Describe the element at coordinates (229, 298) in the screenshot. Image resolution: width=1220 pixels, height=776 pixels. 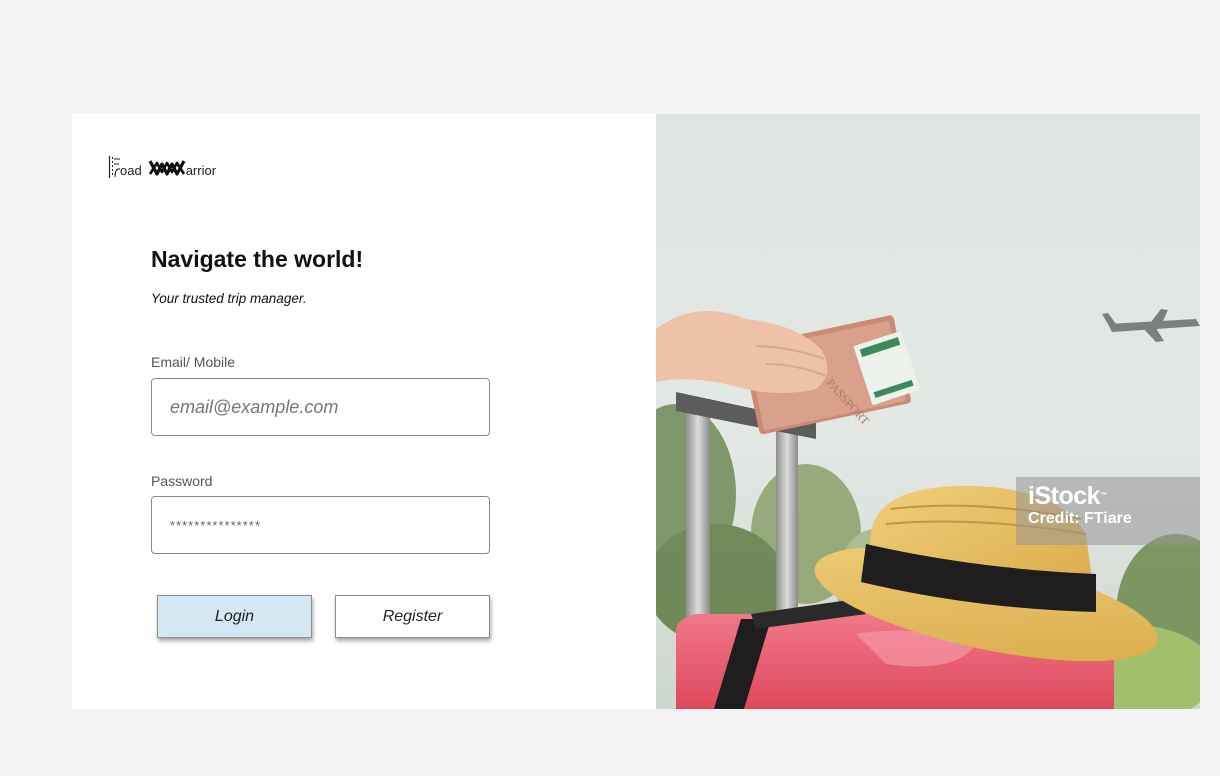
I see `tagline: Your trusted trip manager.` at that location.